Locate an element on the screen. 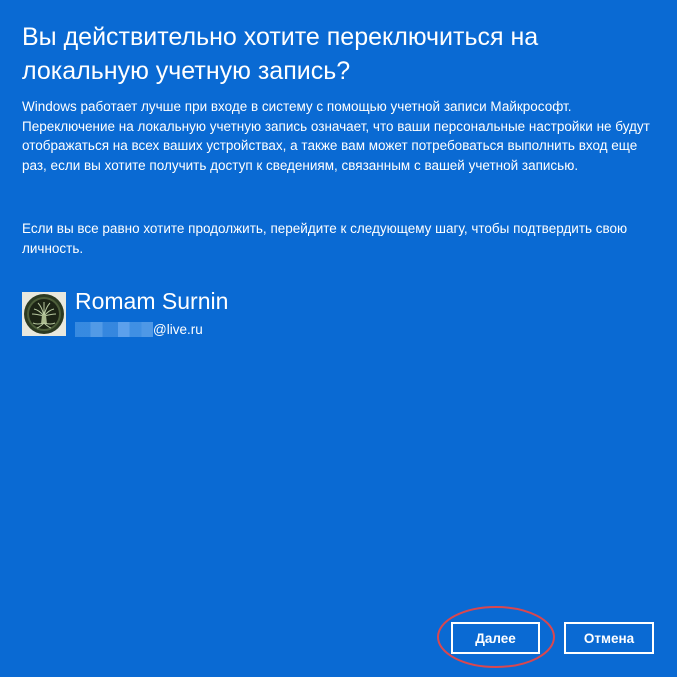 The image size is (677, 677). account-email: @live.ru is located at coordinates (139, 329).